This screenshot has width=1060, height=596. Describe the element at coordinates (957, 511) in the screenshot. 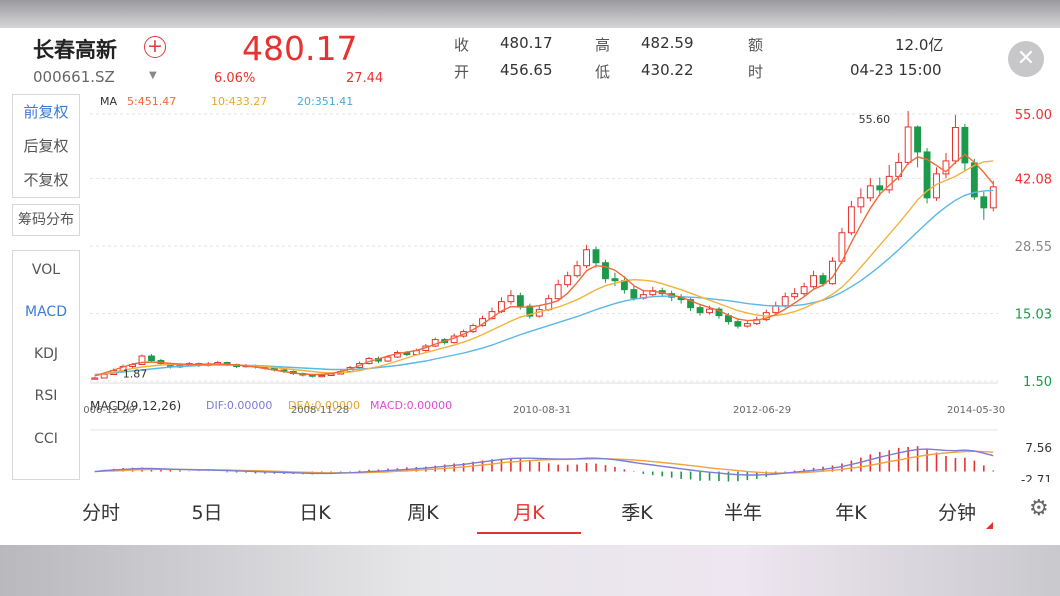

I see `tab-minute: 分钟` at that location.